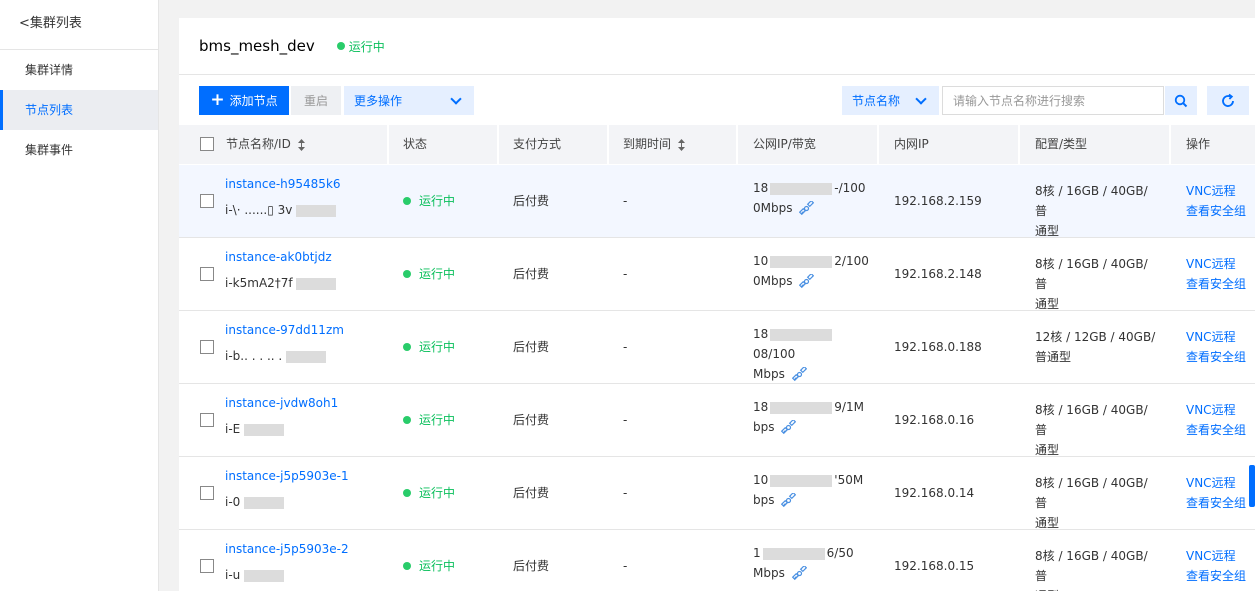 The image size is (1255, 591). I want to click on node-name-link: instance-jvdw8oh1, so click(281, 403).